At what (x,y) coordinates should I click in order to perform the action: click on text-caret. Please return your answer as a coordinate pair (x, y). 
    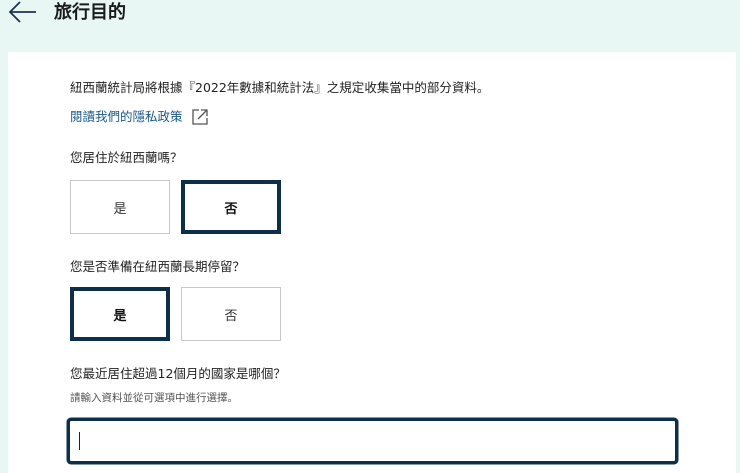
    Looking at the image, I should click on (79, 441).